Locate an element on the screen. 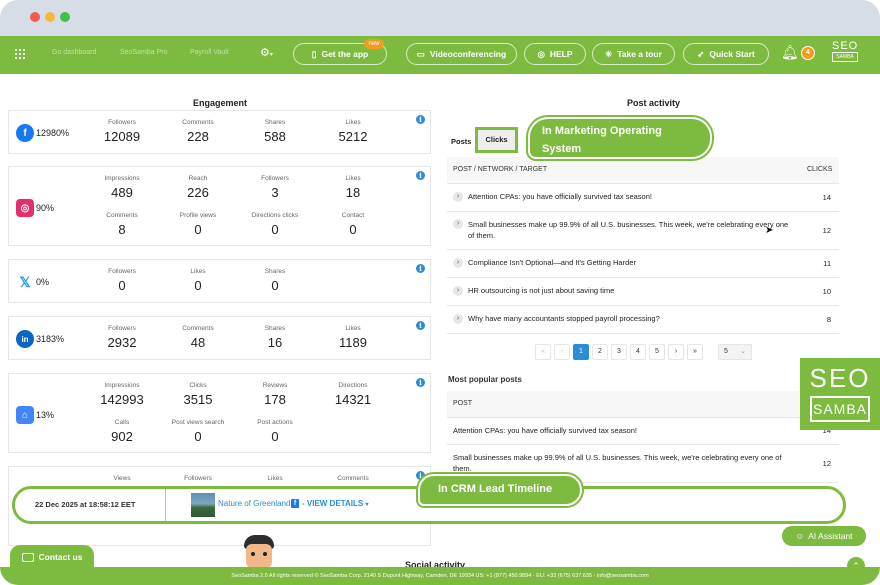 The image size is (880, 585). metric-stat: Directions 14321 is located at coordinates (353, 394).